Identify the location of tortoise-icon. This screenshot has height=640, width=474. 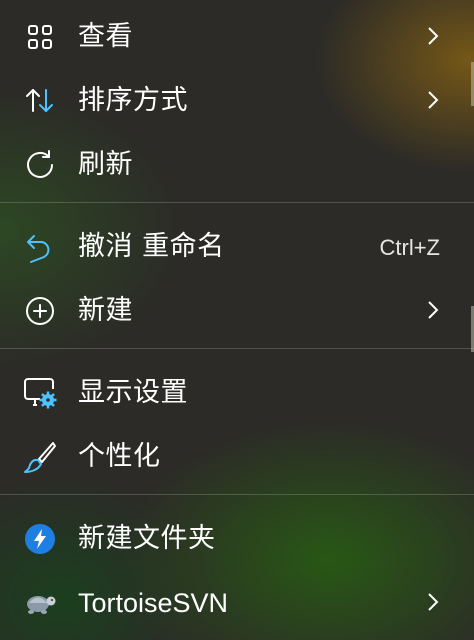
(40, 603).